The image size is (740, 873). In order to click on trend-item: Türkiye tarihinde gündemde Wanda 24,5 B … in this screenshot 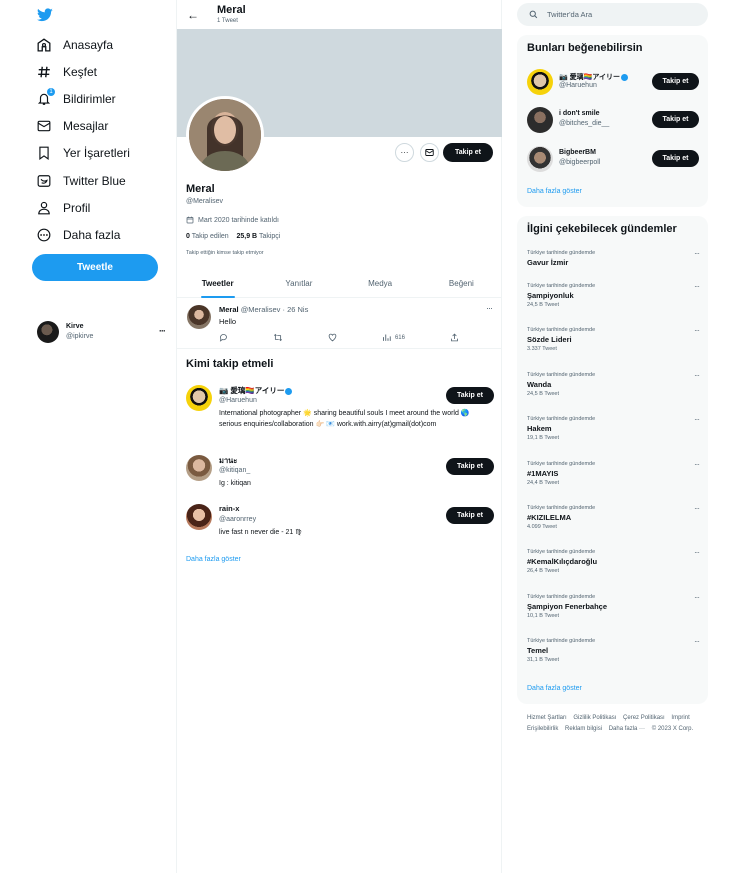, I will do `click(613, 385)`.